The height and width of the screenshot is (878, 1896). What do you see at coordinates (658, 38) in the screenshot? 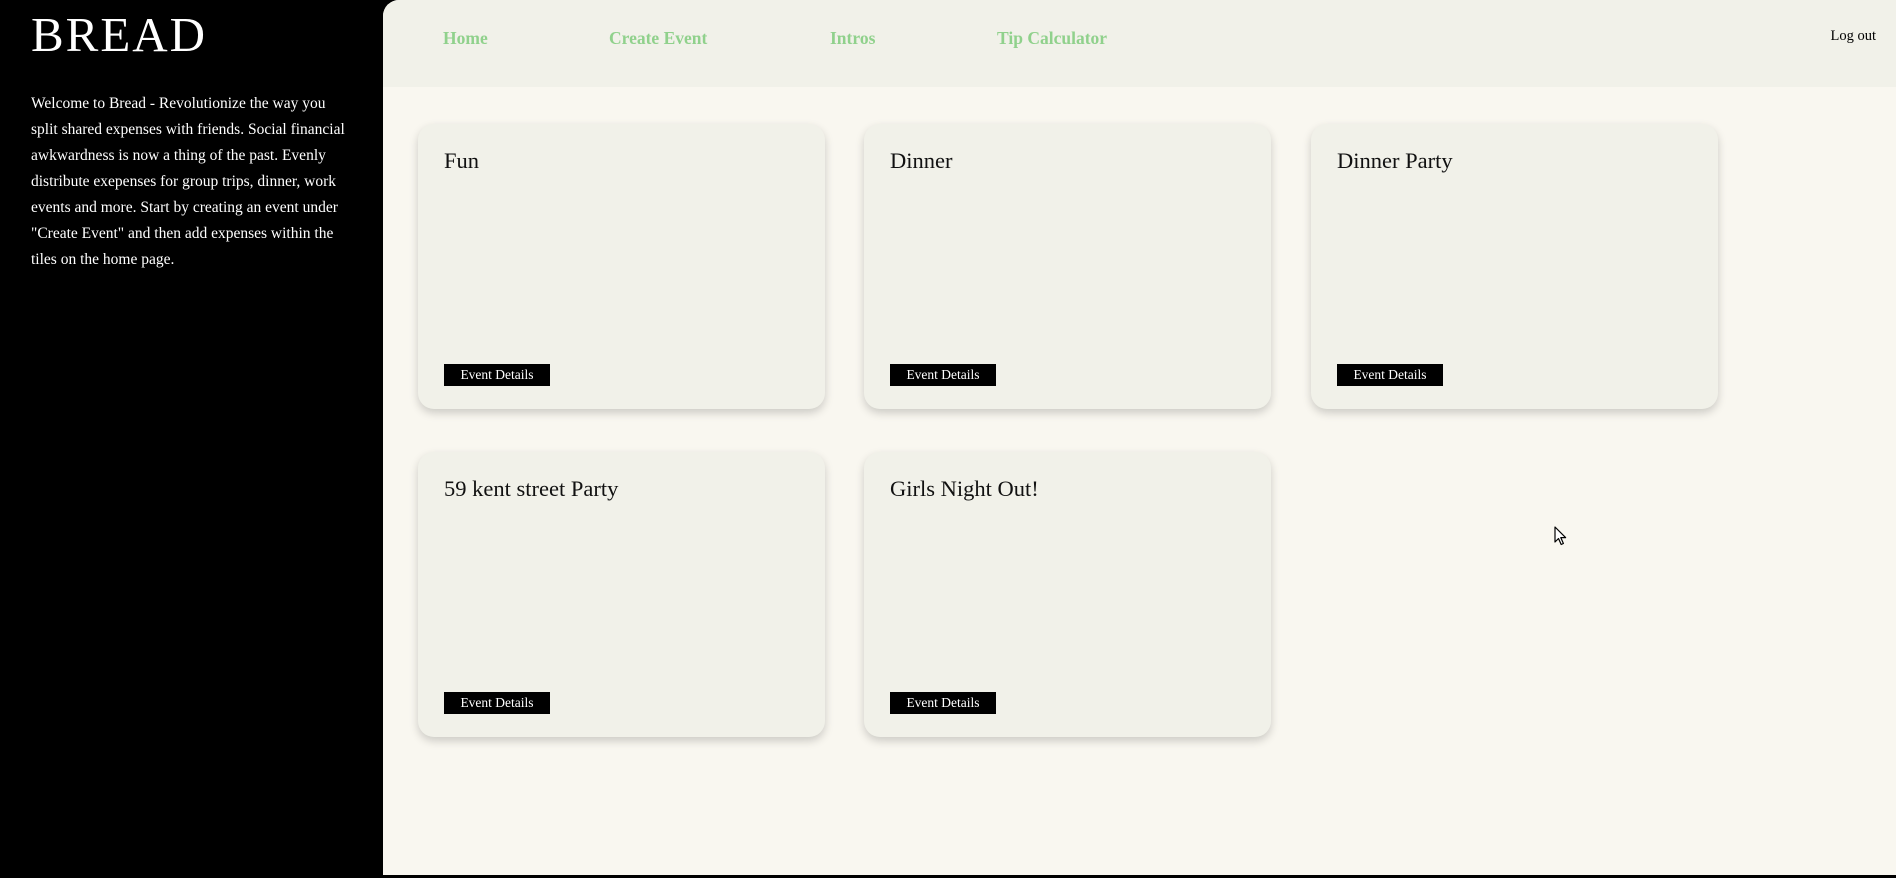
I see `nav-create-event-link: Create Event` at bounding box center [658, 38].